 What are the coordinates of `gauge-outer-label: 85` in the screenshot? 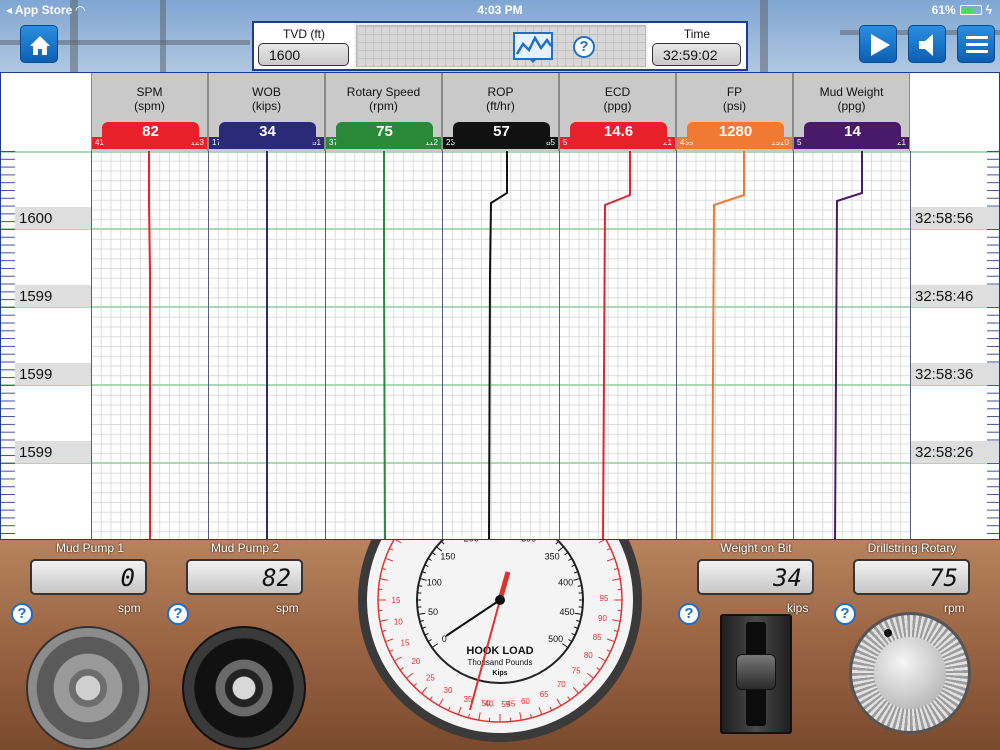 It's located at (597, 637).